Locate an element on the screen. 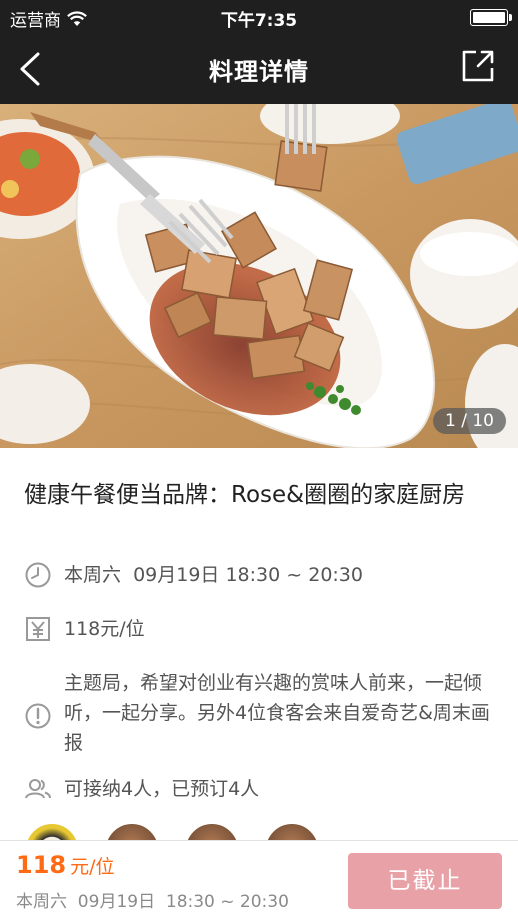  clock-icon is located at coordinates (38, 575).